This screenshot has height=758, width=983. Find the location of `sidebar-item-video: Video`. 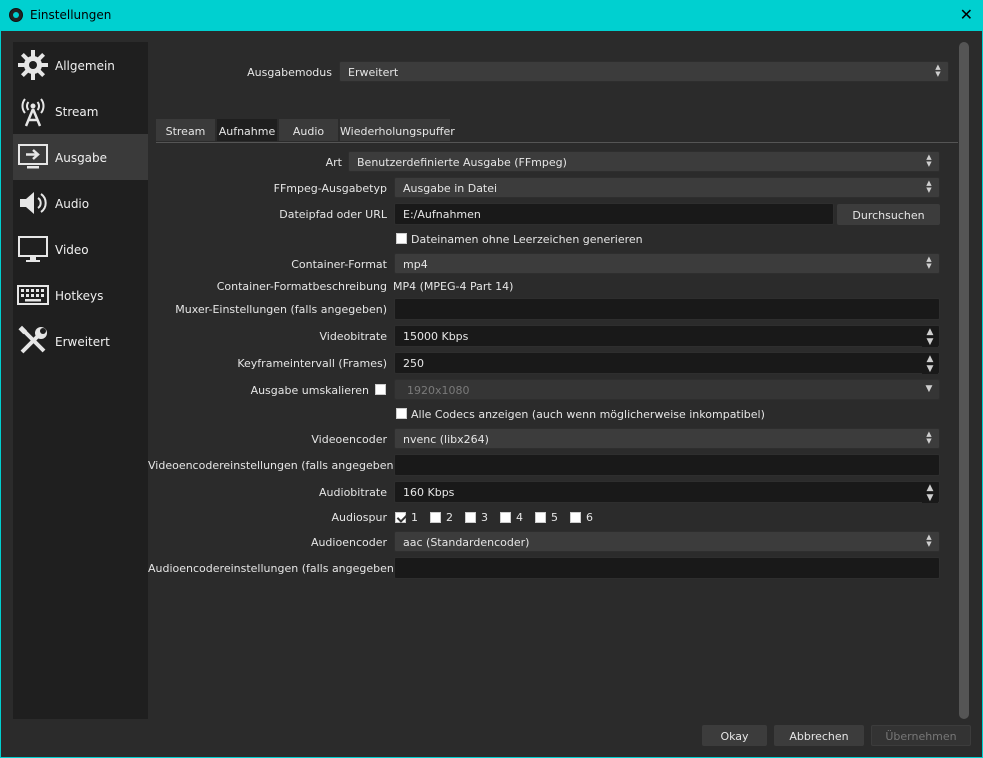

sidebar-item-video: Video is located at coordinates (80, 249).